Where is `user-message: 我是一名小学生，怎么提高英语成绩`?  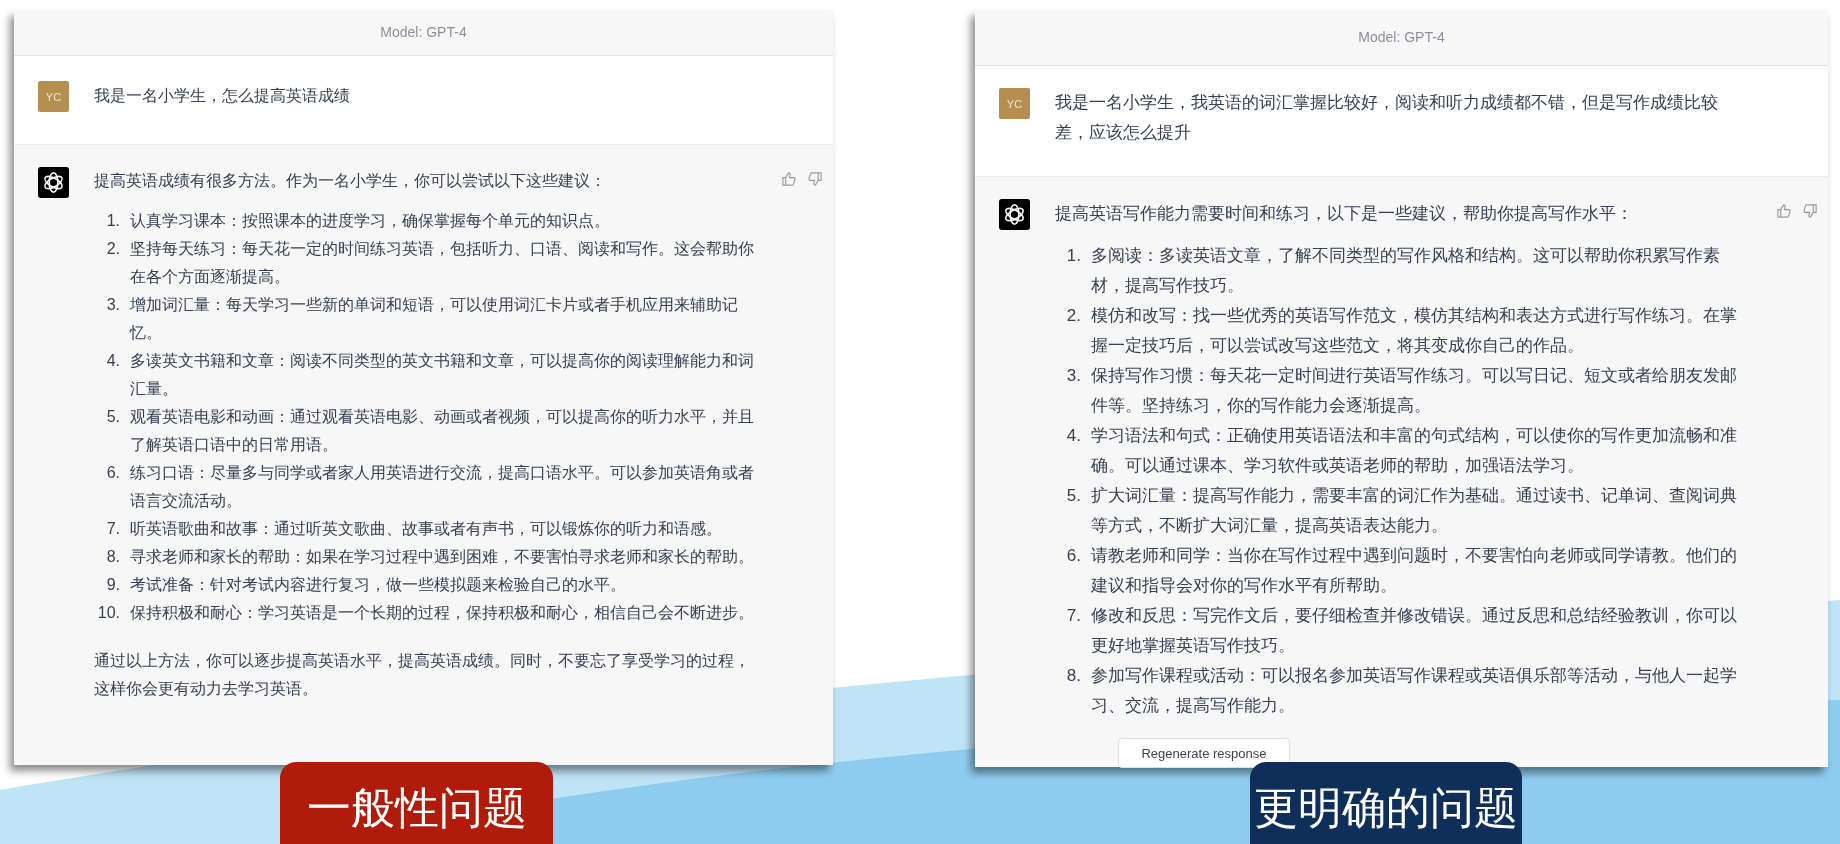
user-message: 我是一名小学生，怎么提高英语成绩 is located at coordinates (222, 96).